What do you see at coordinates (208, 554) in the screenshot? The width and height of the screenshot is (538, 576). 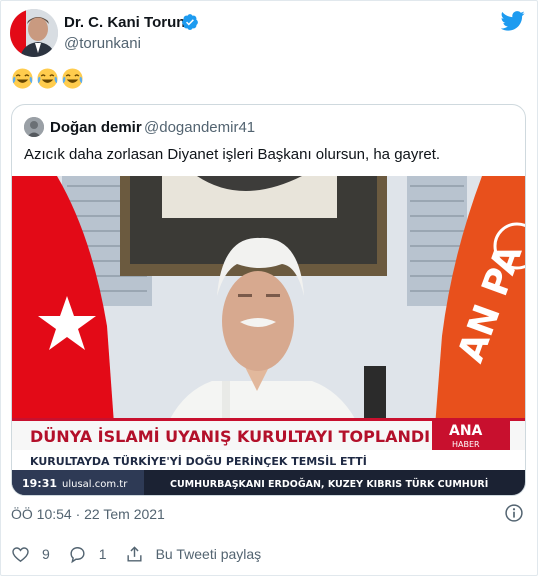 I see `share-label: Bu Tweeti paylaş` at bounding box center [208, 554].